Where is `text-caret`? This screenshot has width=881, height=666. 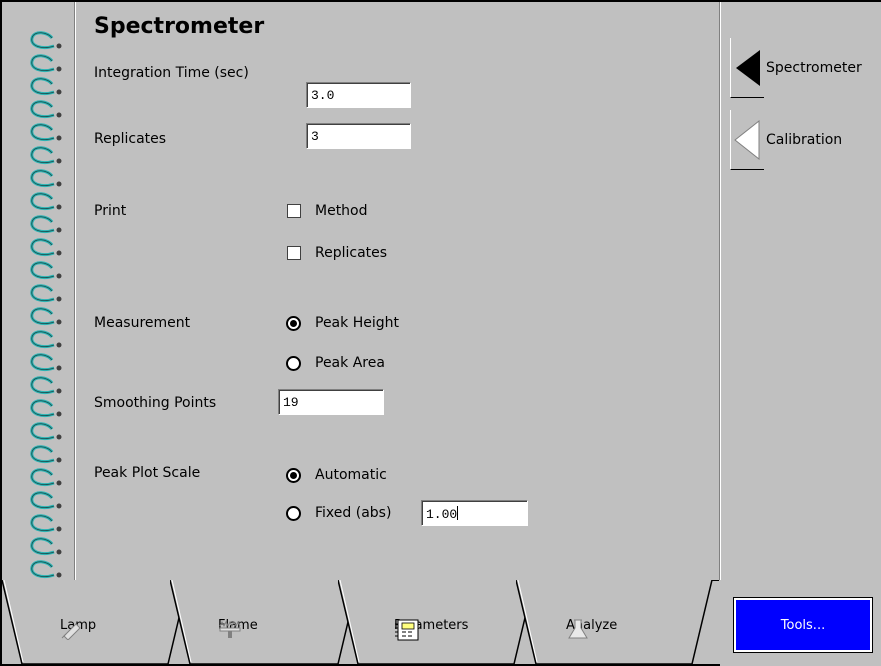 text-caret is located at coordinates (458, 513).